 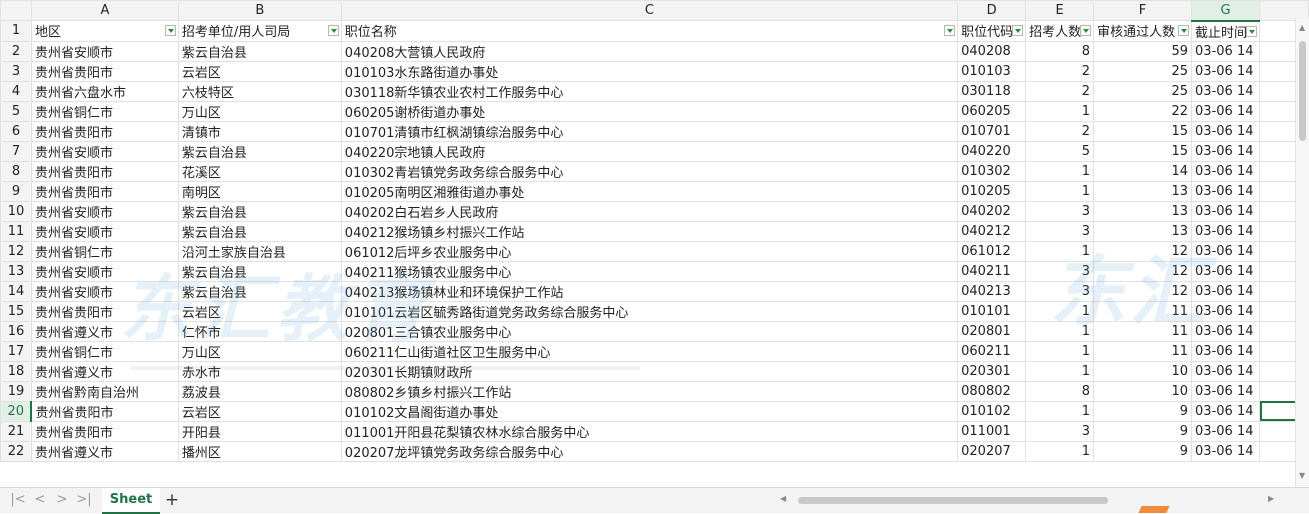 I want to click on prev-sheet-icon: <, so click(x=40, y=500).